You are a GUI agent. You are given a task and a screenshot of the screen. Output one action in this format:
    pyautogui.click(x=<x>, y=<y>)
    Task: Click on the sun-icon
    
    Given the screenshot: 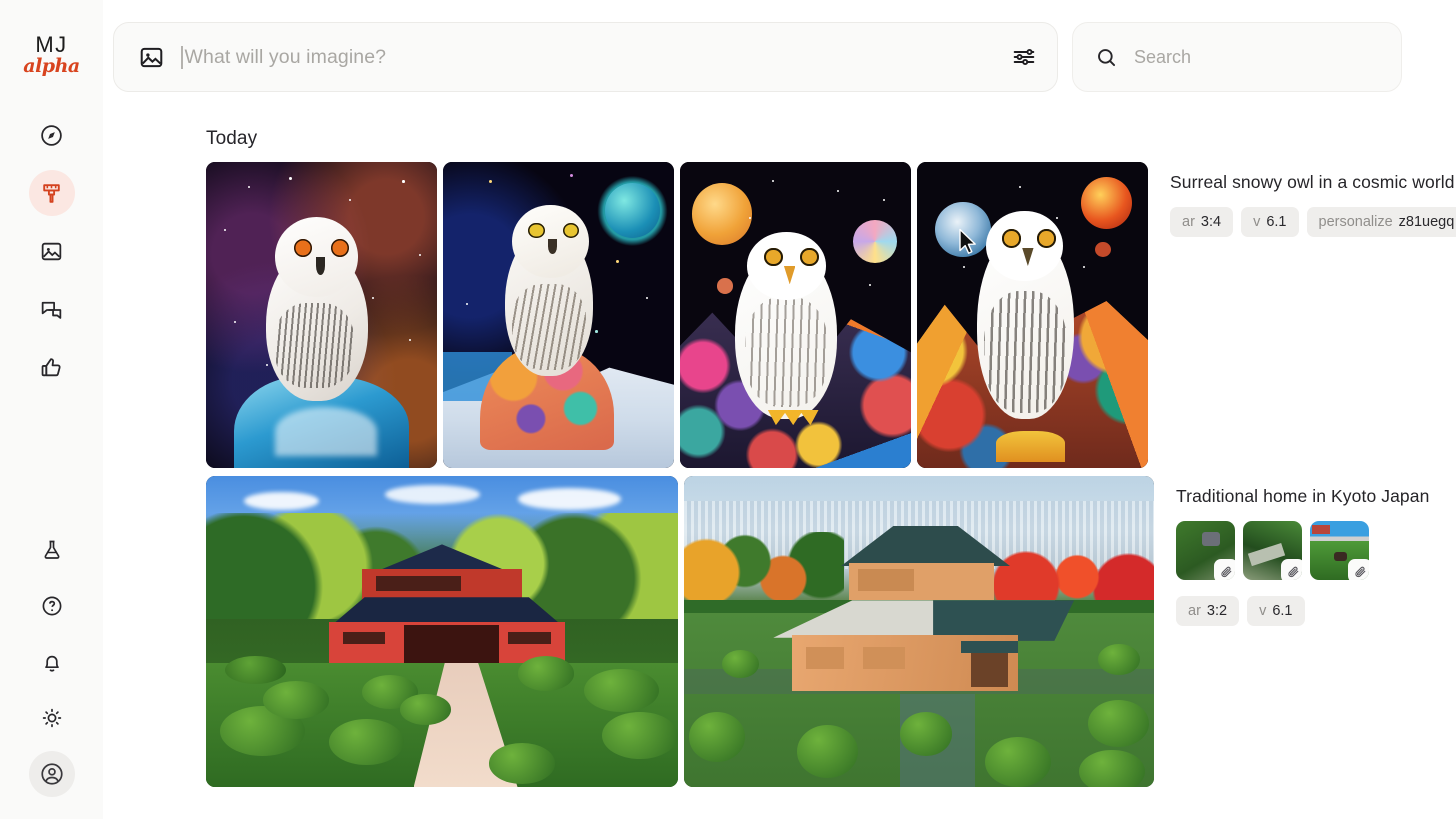 What is the action you would take?
    pyautogui.click(x=52, y=718)
    